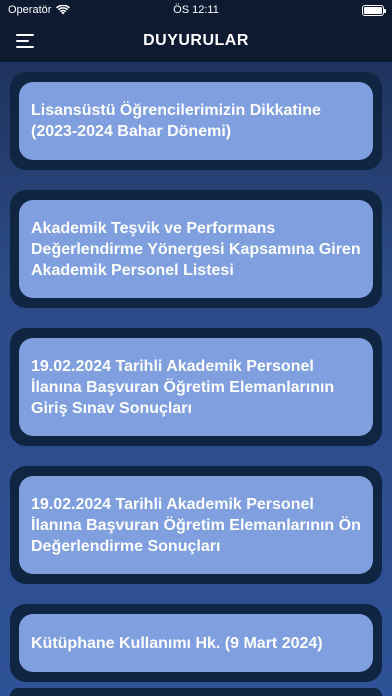  I want to click on status-left: Operatör, so click(39, 10).